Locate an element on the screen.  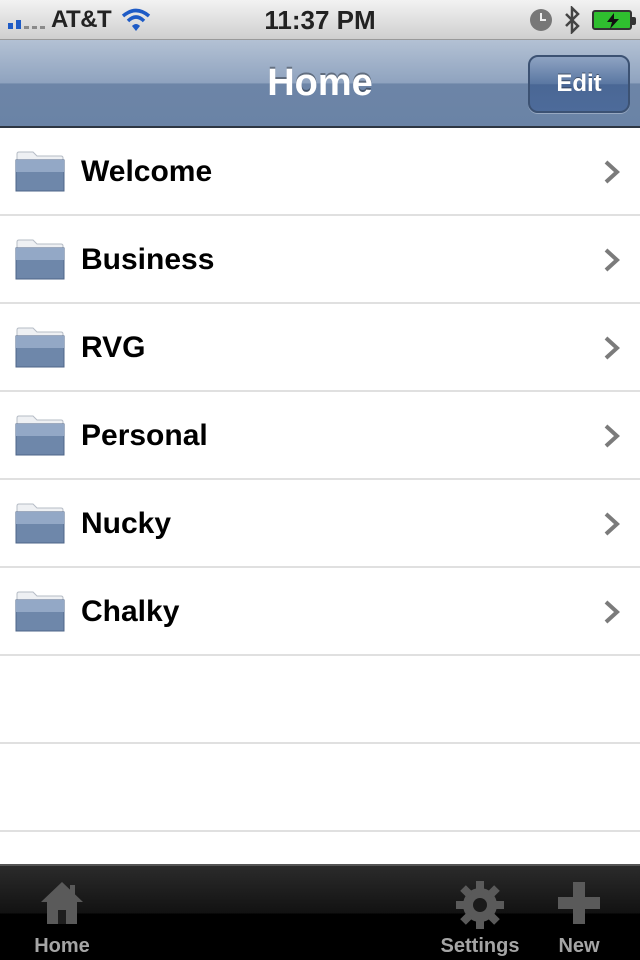
battery-charging-icon is located at coordinates (614, 20).